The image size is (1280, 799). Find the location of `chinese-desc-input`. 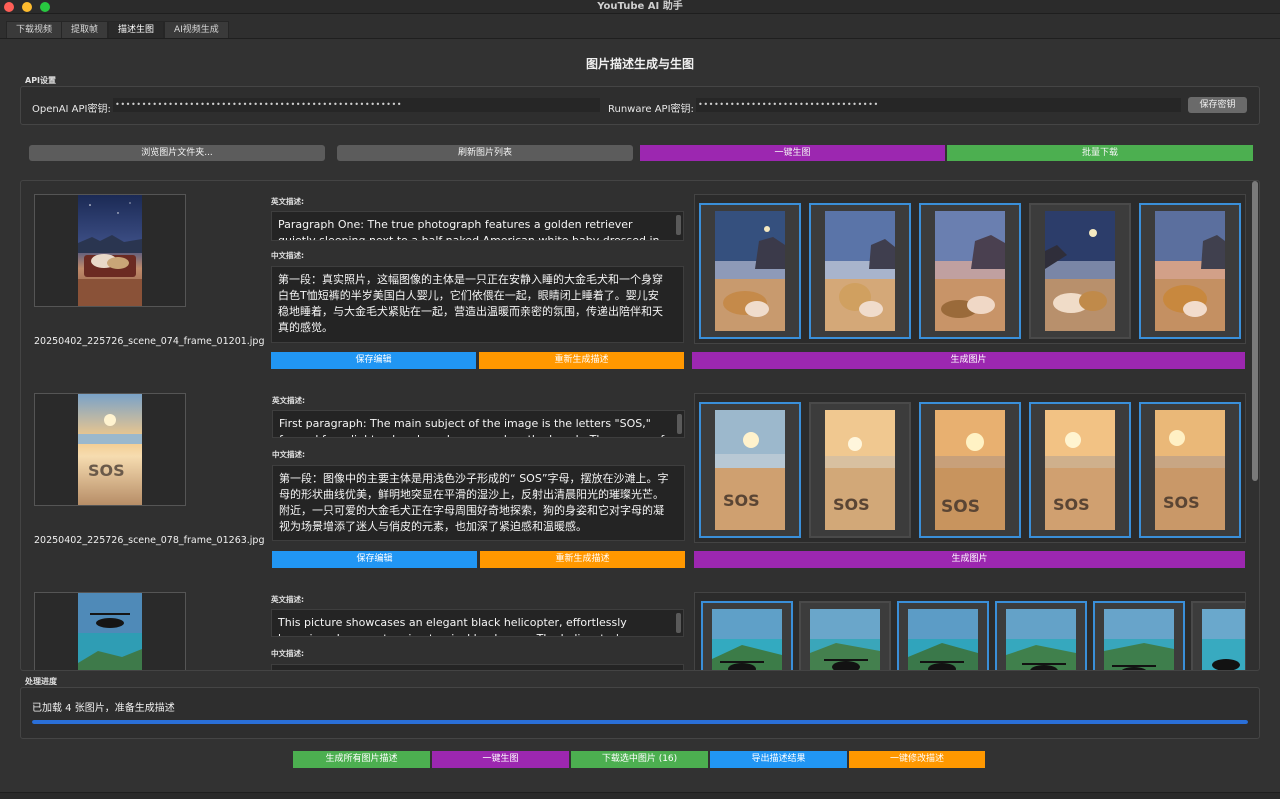

chinese-desc-input is located at coordinates (477, 667).